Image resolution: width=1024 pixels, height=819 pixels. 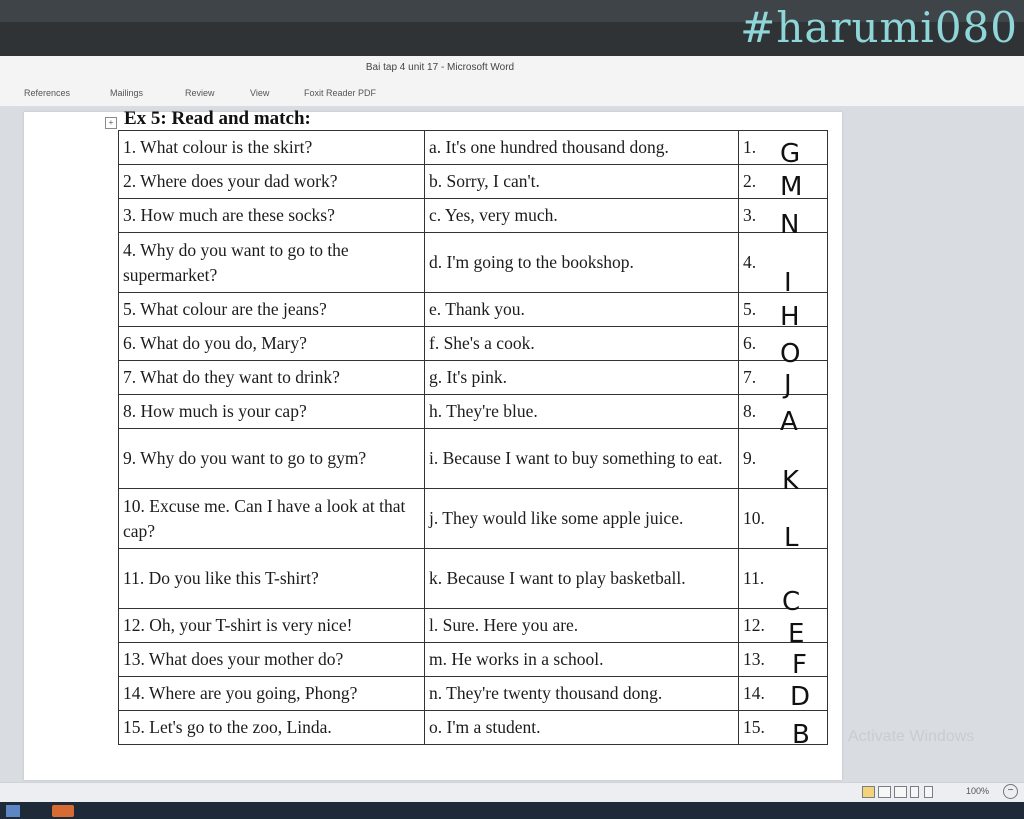 What do you see at coordinates (914, 792) in the screenshot?
I see `outline-view-icon` at bounding box center [914, 792].